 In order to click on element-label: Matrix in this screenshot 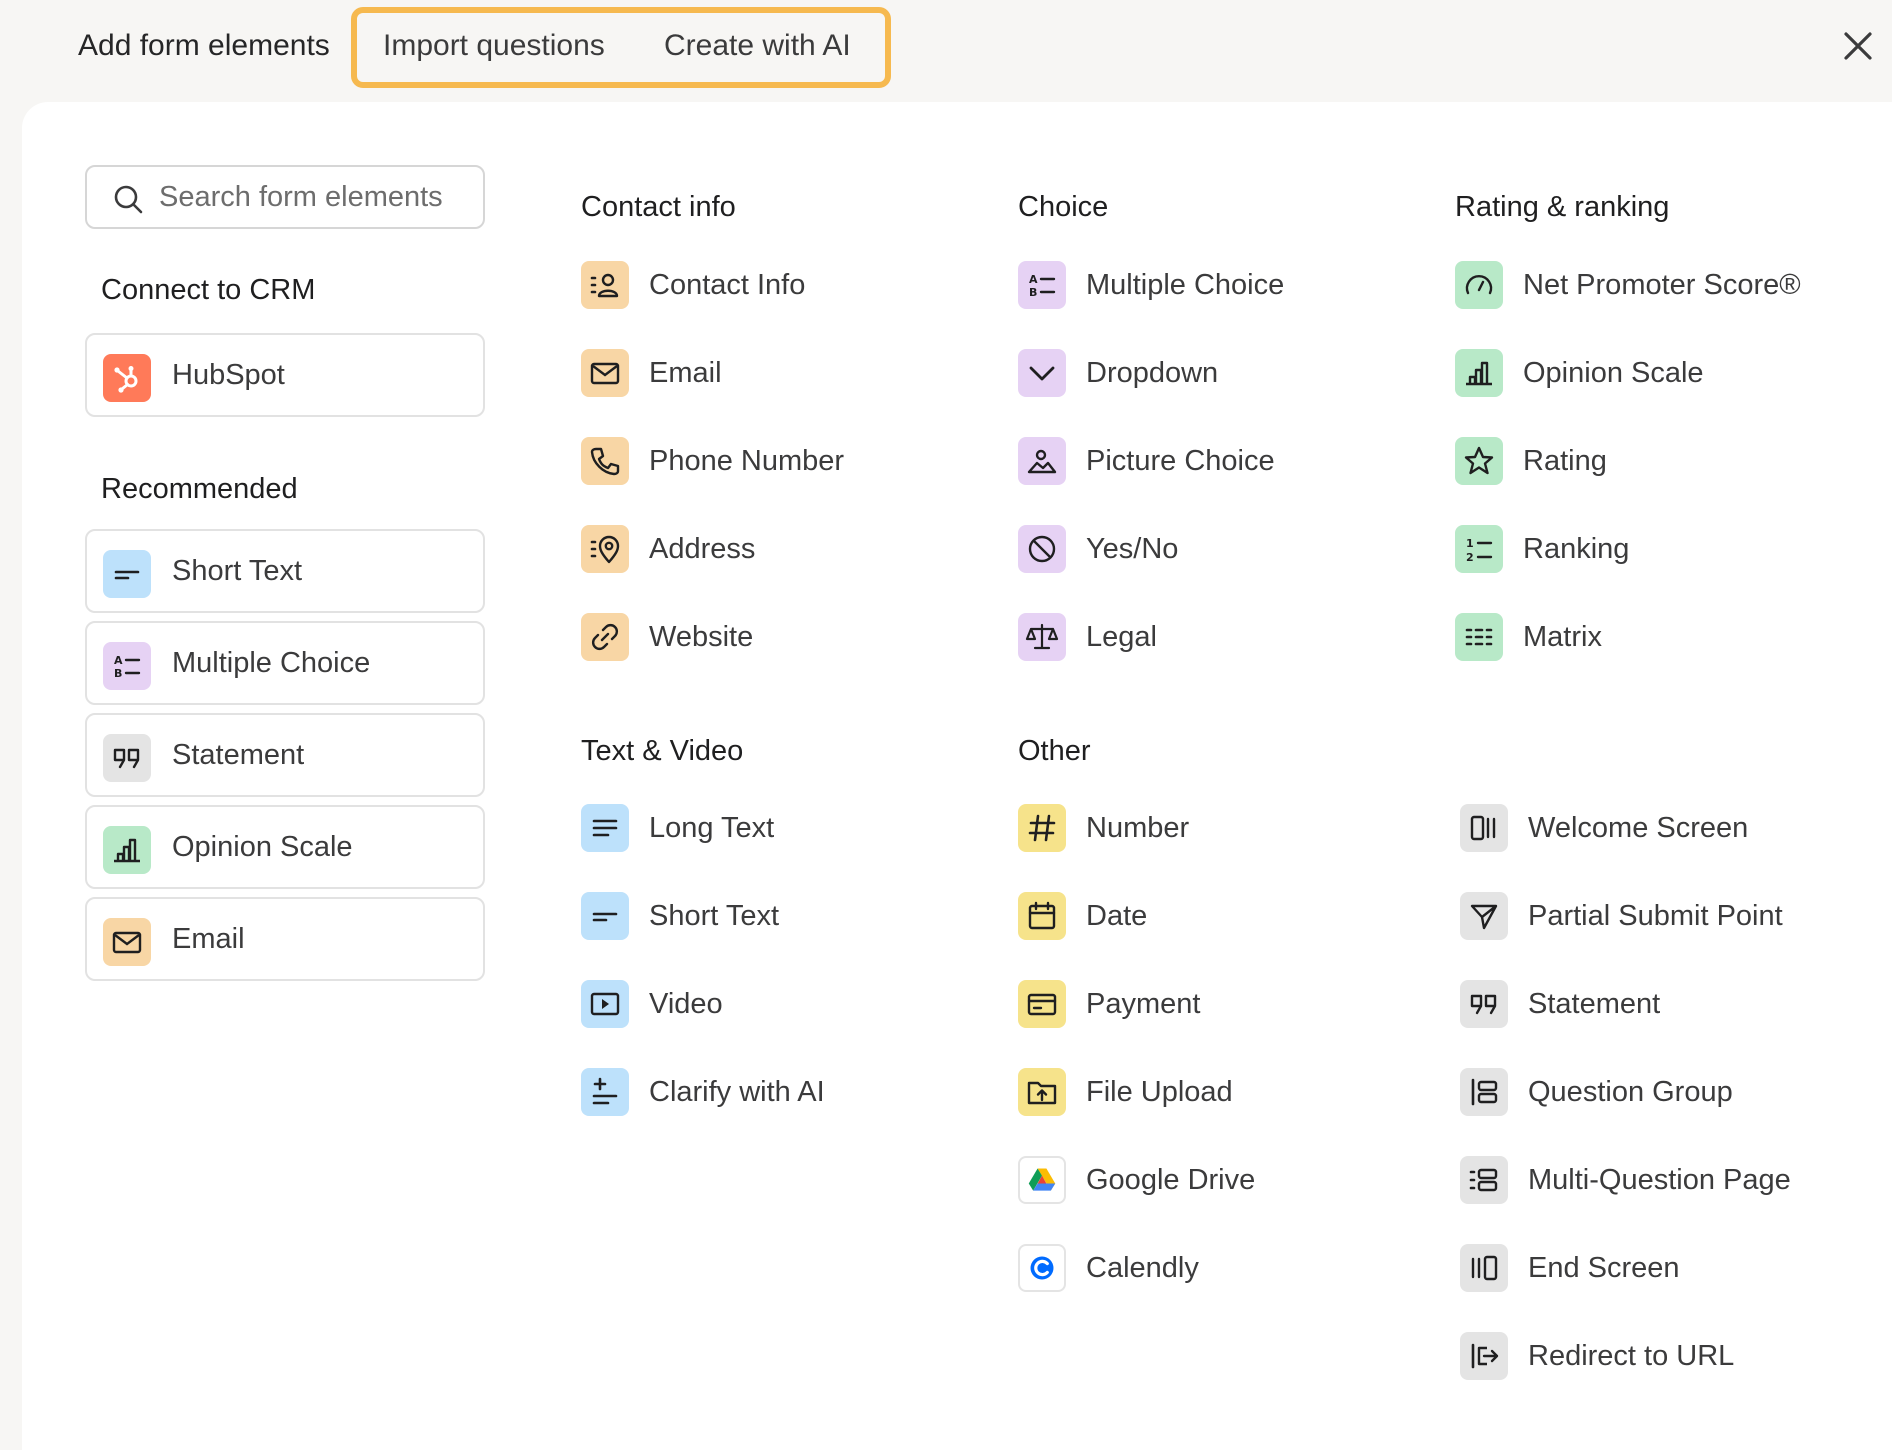, I will do `click(1562, 637)`.